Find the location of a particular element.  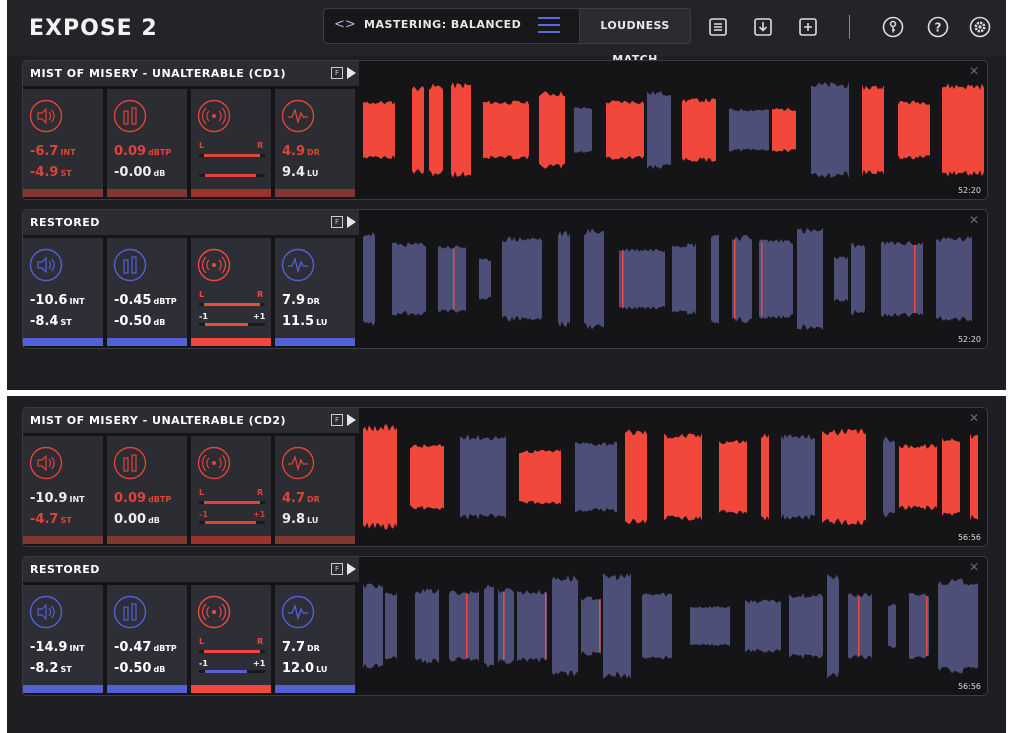

balance-meter is located at coordinates (232, 155).